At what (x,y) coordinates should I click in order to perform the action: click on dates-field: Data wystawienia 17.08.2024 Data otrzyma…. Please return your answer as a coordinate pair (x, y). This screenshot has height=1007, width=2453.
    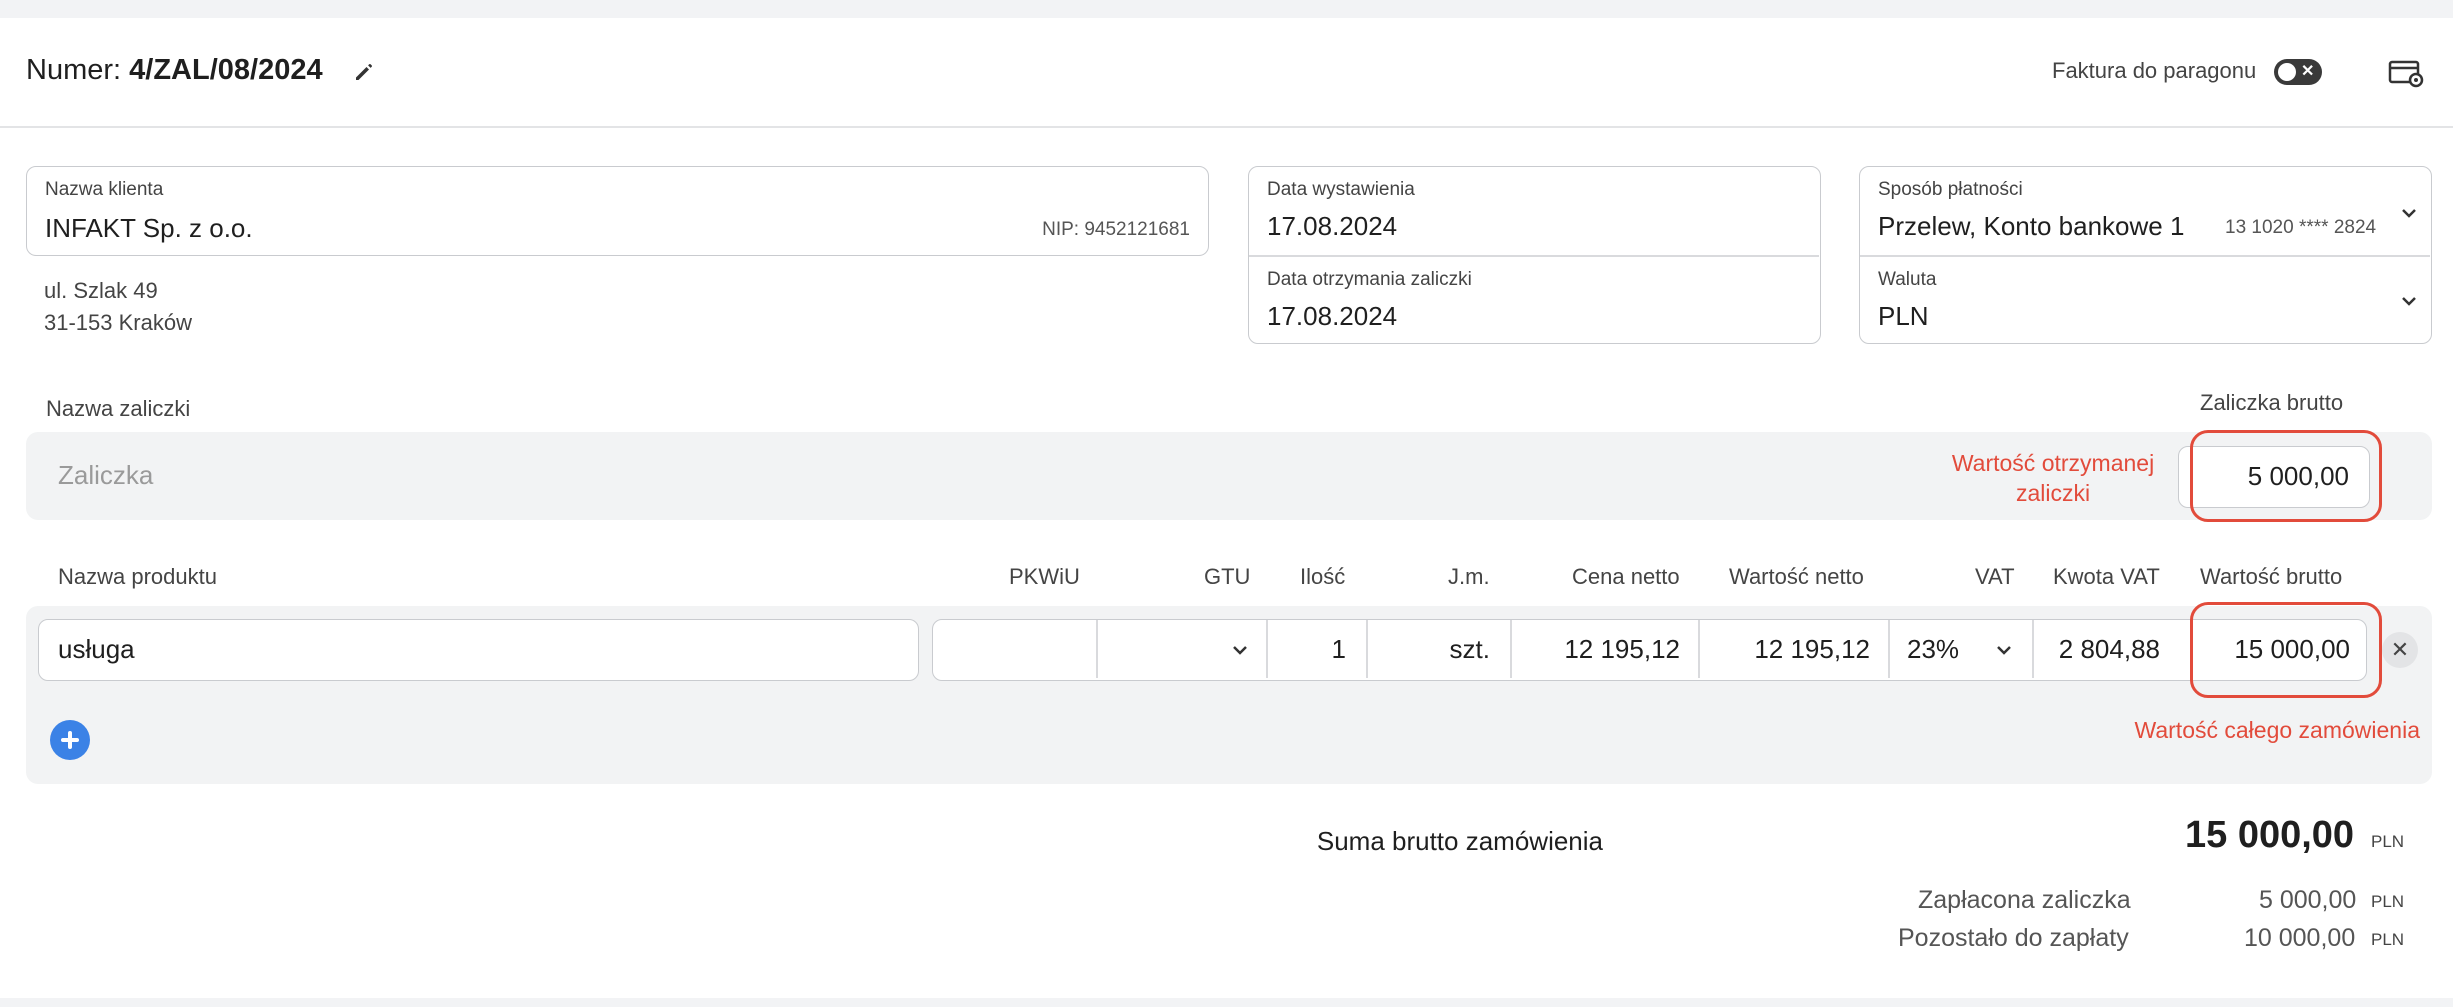
    Looking at the image, I should click on (1534, 255).